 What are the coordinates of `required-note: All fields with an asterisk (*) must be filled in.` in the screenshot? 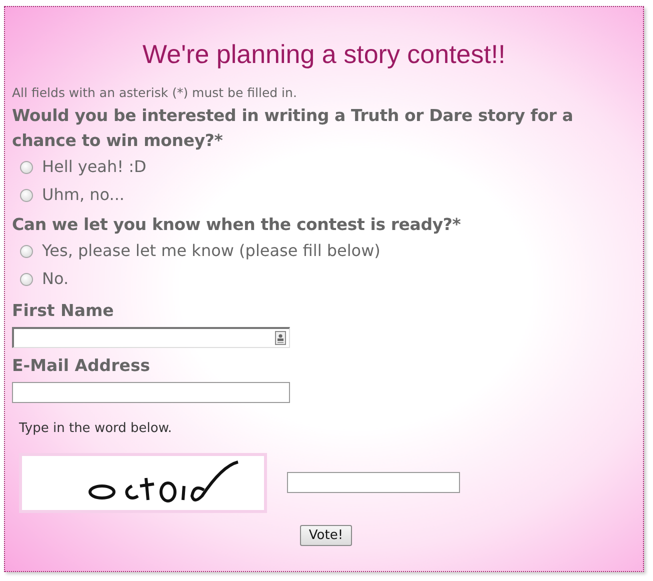 It's located at (155, 92).